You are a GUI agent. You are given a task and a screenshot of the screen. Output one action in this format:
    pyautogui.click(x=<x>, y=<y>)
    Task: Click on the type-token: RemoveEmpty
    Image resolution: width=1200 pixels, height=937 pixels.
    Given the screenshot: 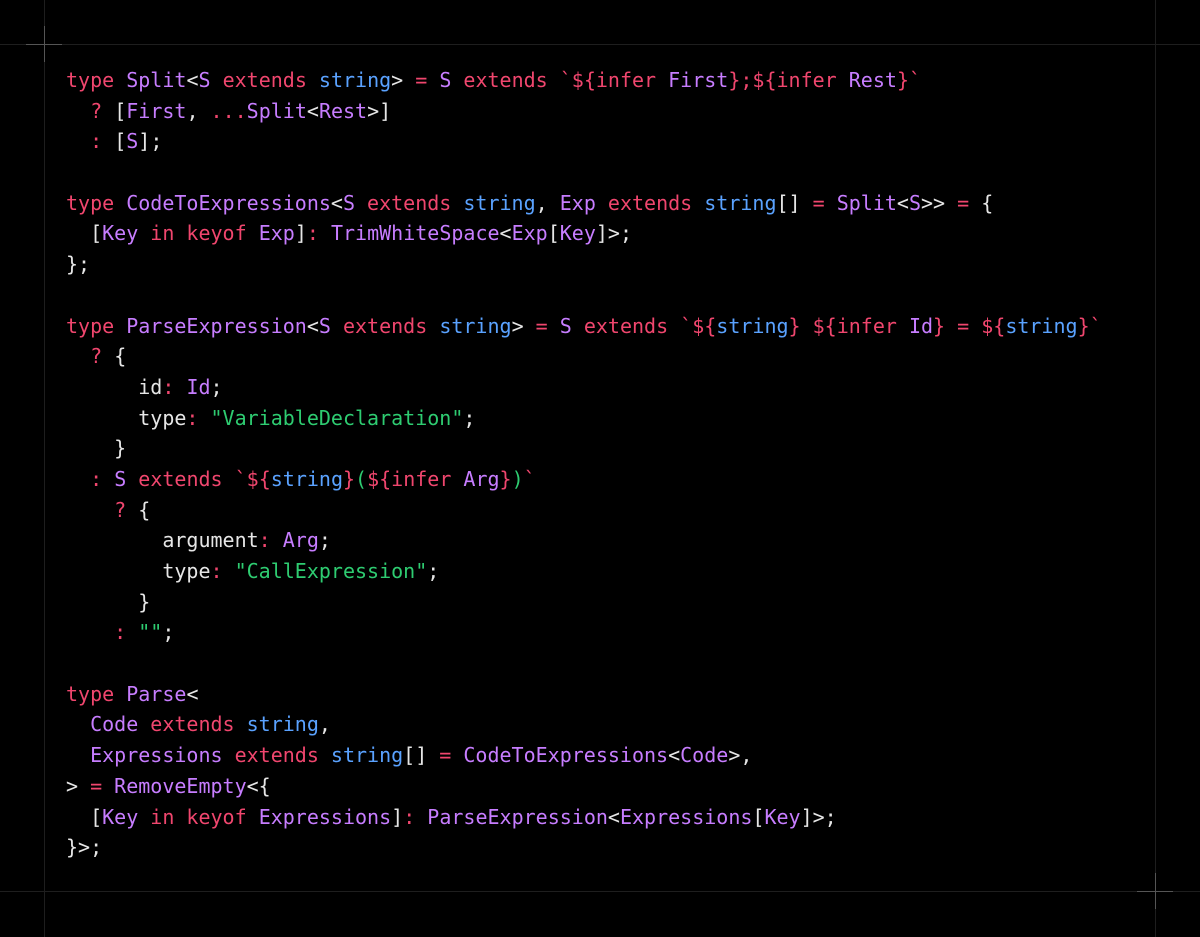 What is the action you would take?
    pyautogui.click(x=180, y=785)
    